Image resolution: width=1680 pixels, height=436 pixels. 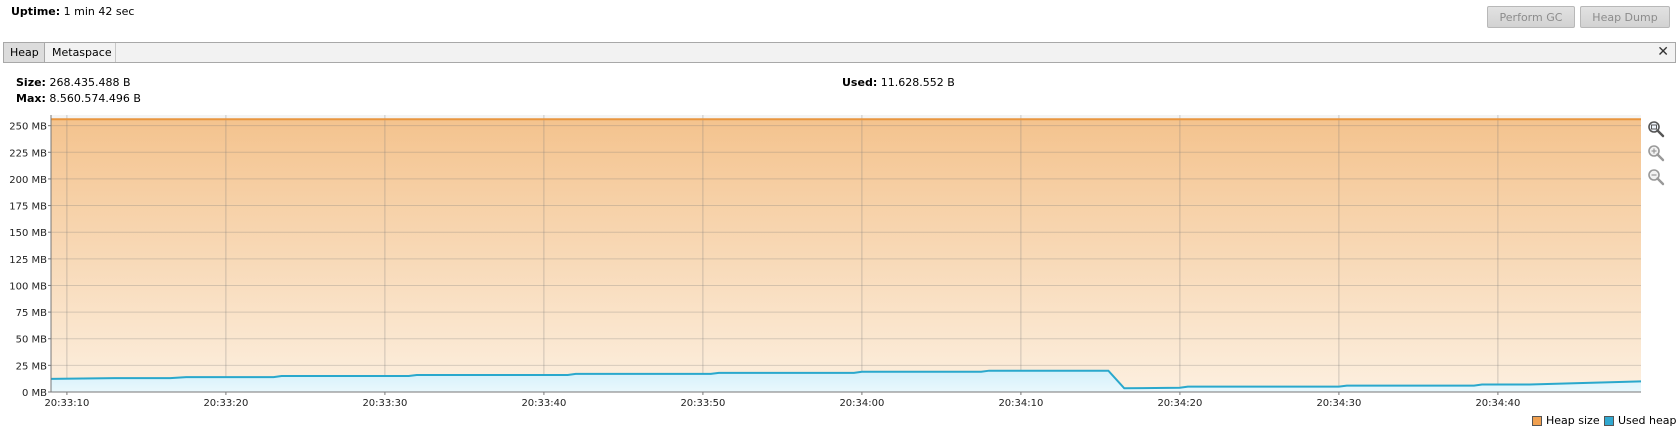 I want to click on zoom-out-icon, so click(x=1656, y=177).